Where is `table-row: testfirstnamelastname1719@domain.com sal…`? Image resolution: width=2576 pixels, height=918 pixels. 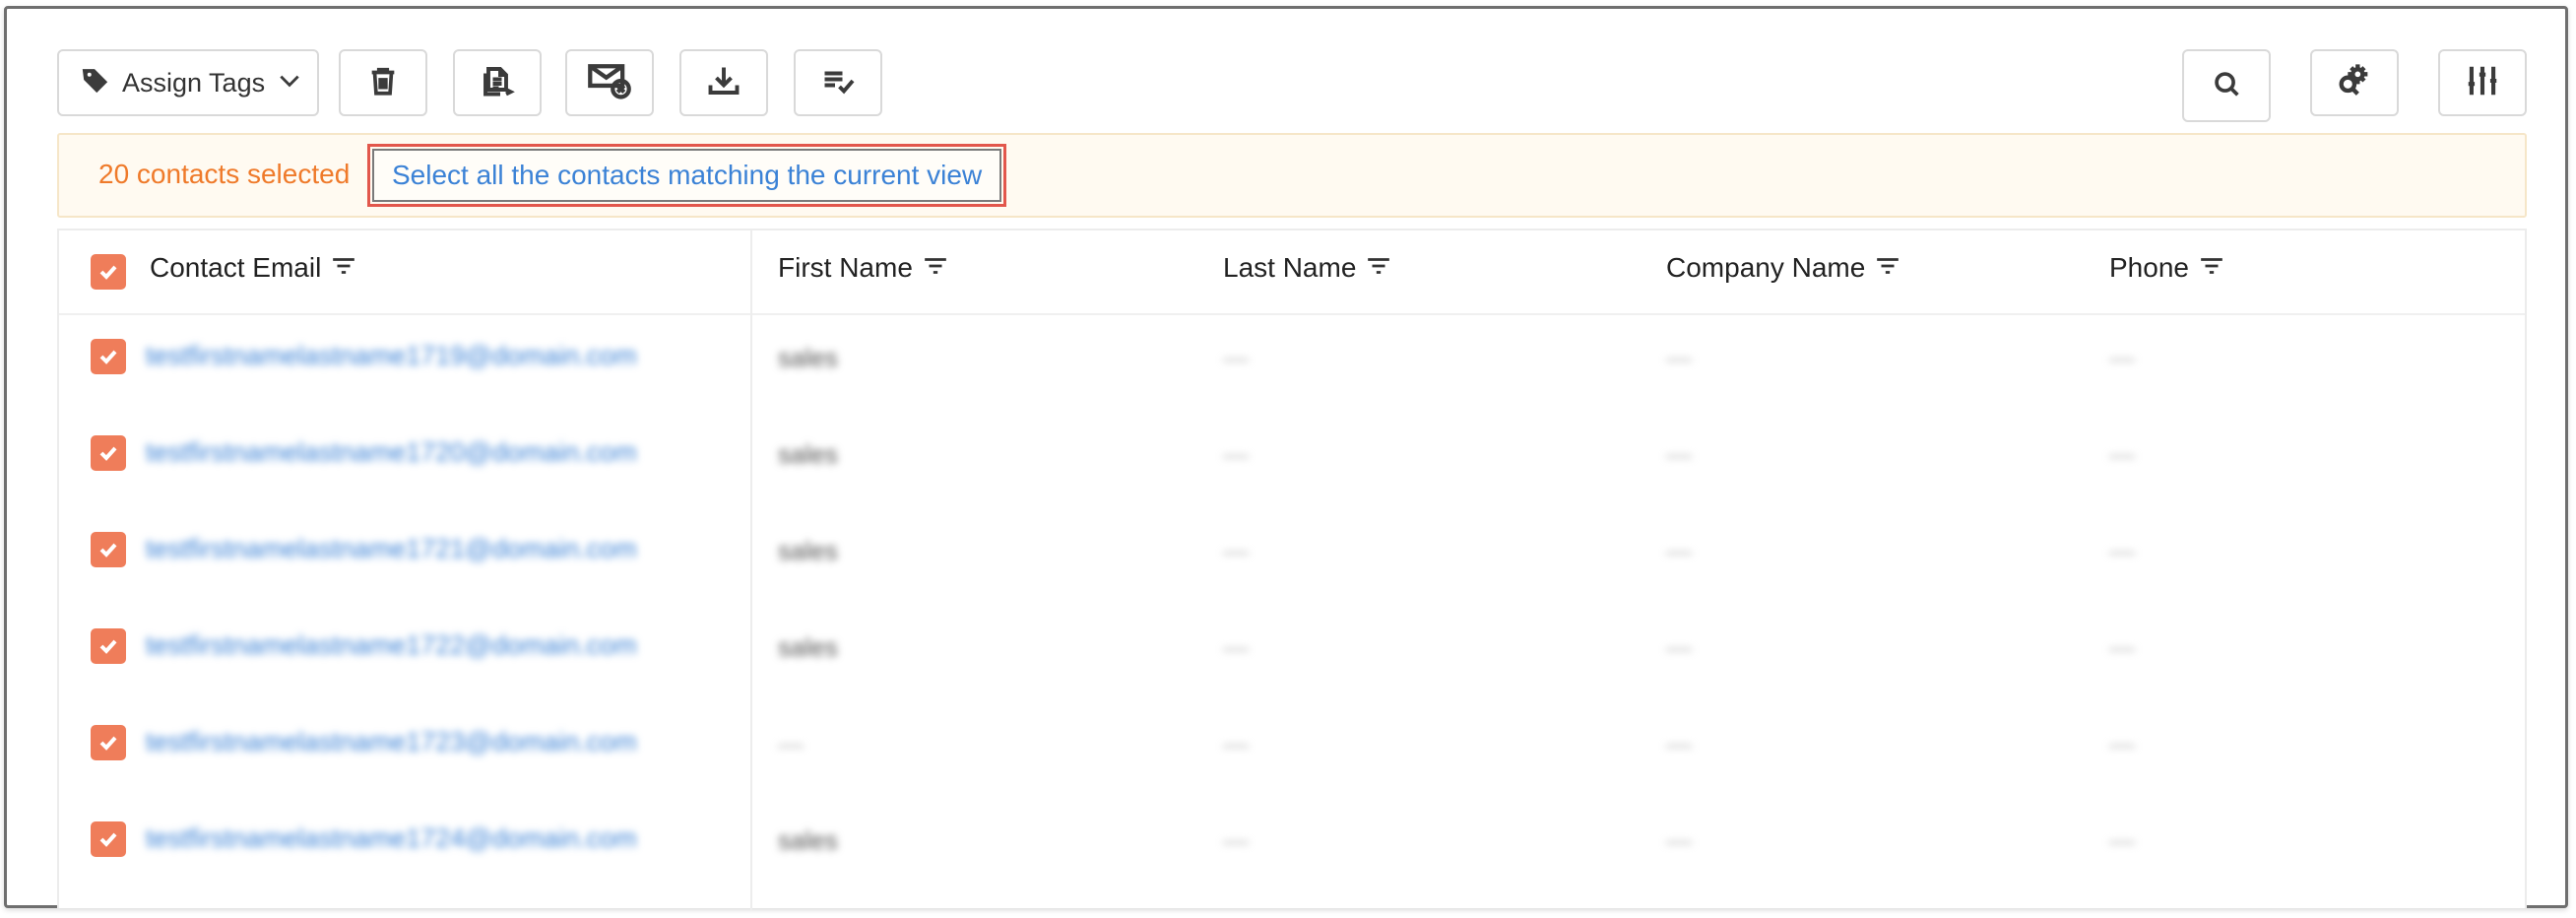 table-row: testfirstnamelastname1719@domain.com sal… is located at coordinates (1292, 361).